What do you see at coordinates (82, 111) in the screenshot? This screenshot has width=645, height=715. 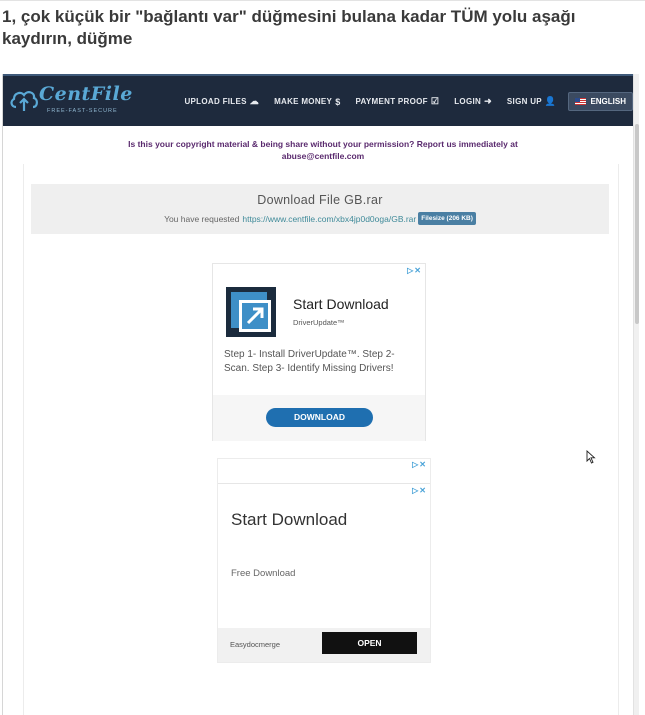 I see `brand-tagline: FREE-FAST-SECURE` at bounding box center [82, 111].